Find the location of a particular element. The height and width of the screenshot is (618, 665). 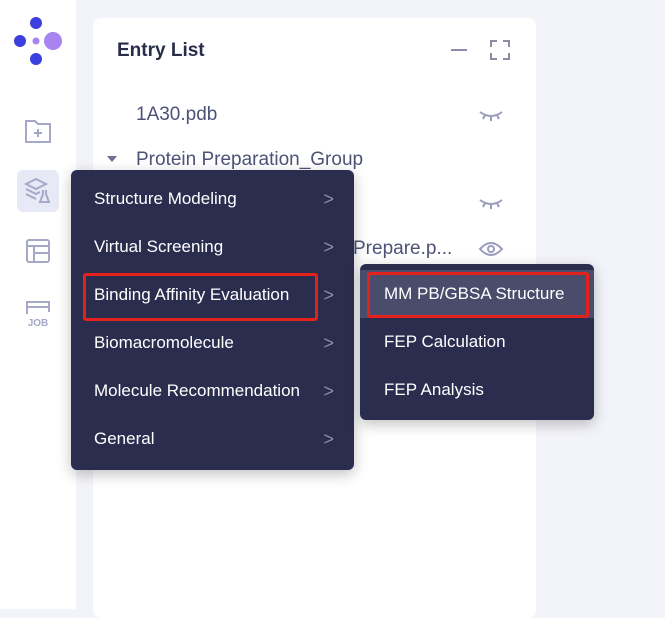

job-icon: JOB is located at coordinates (38, 314).